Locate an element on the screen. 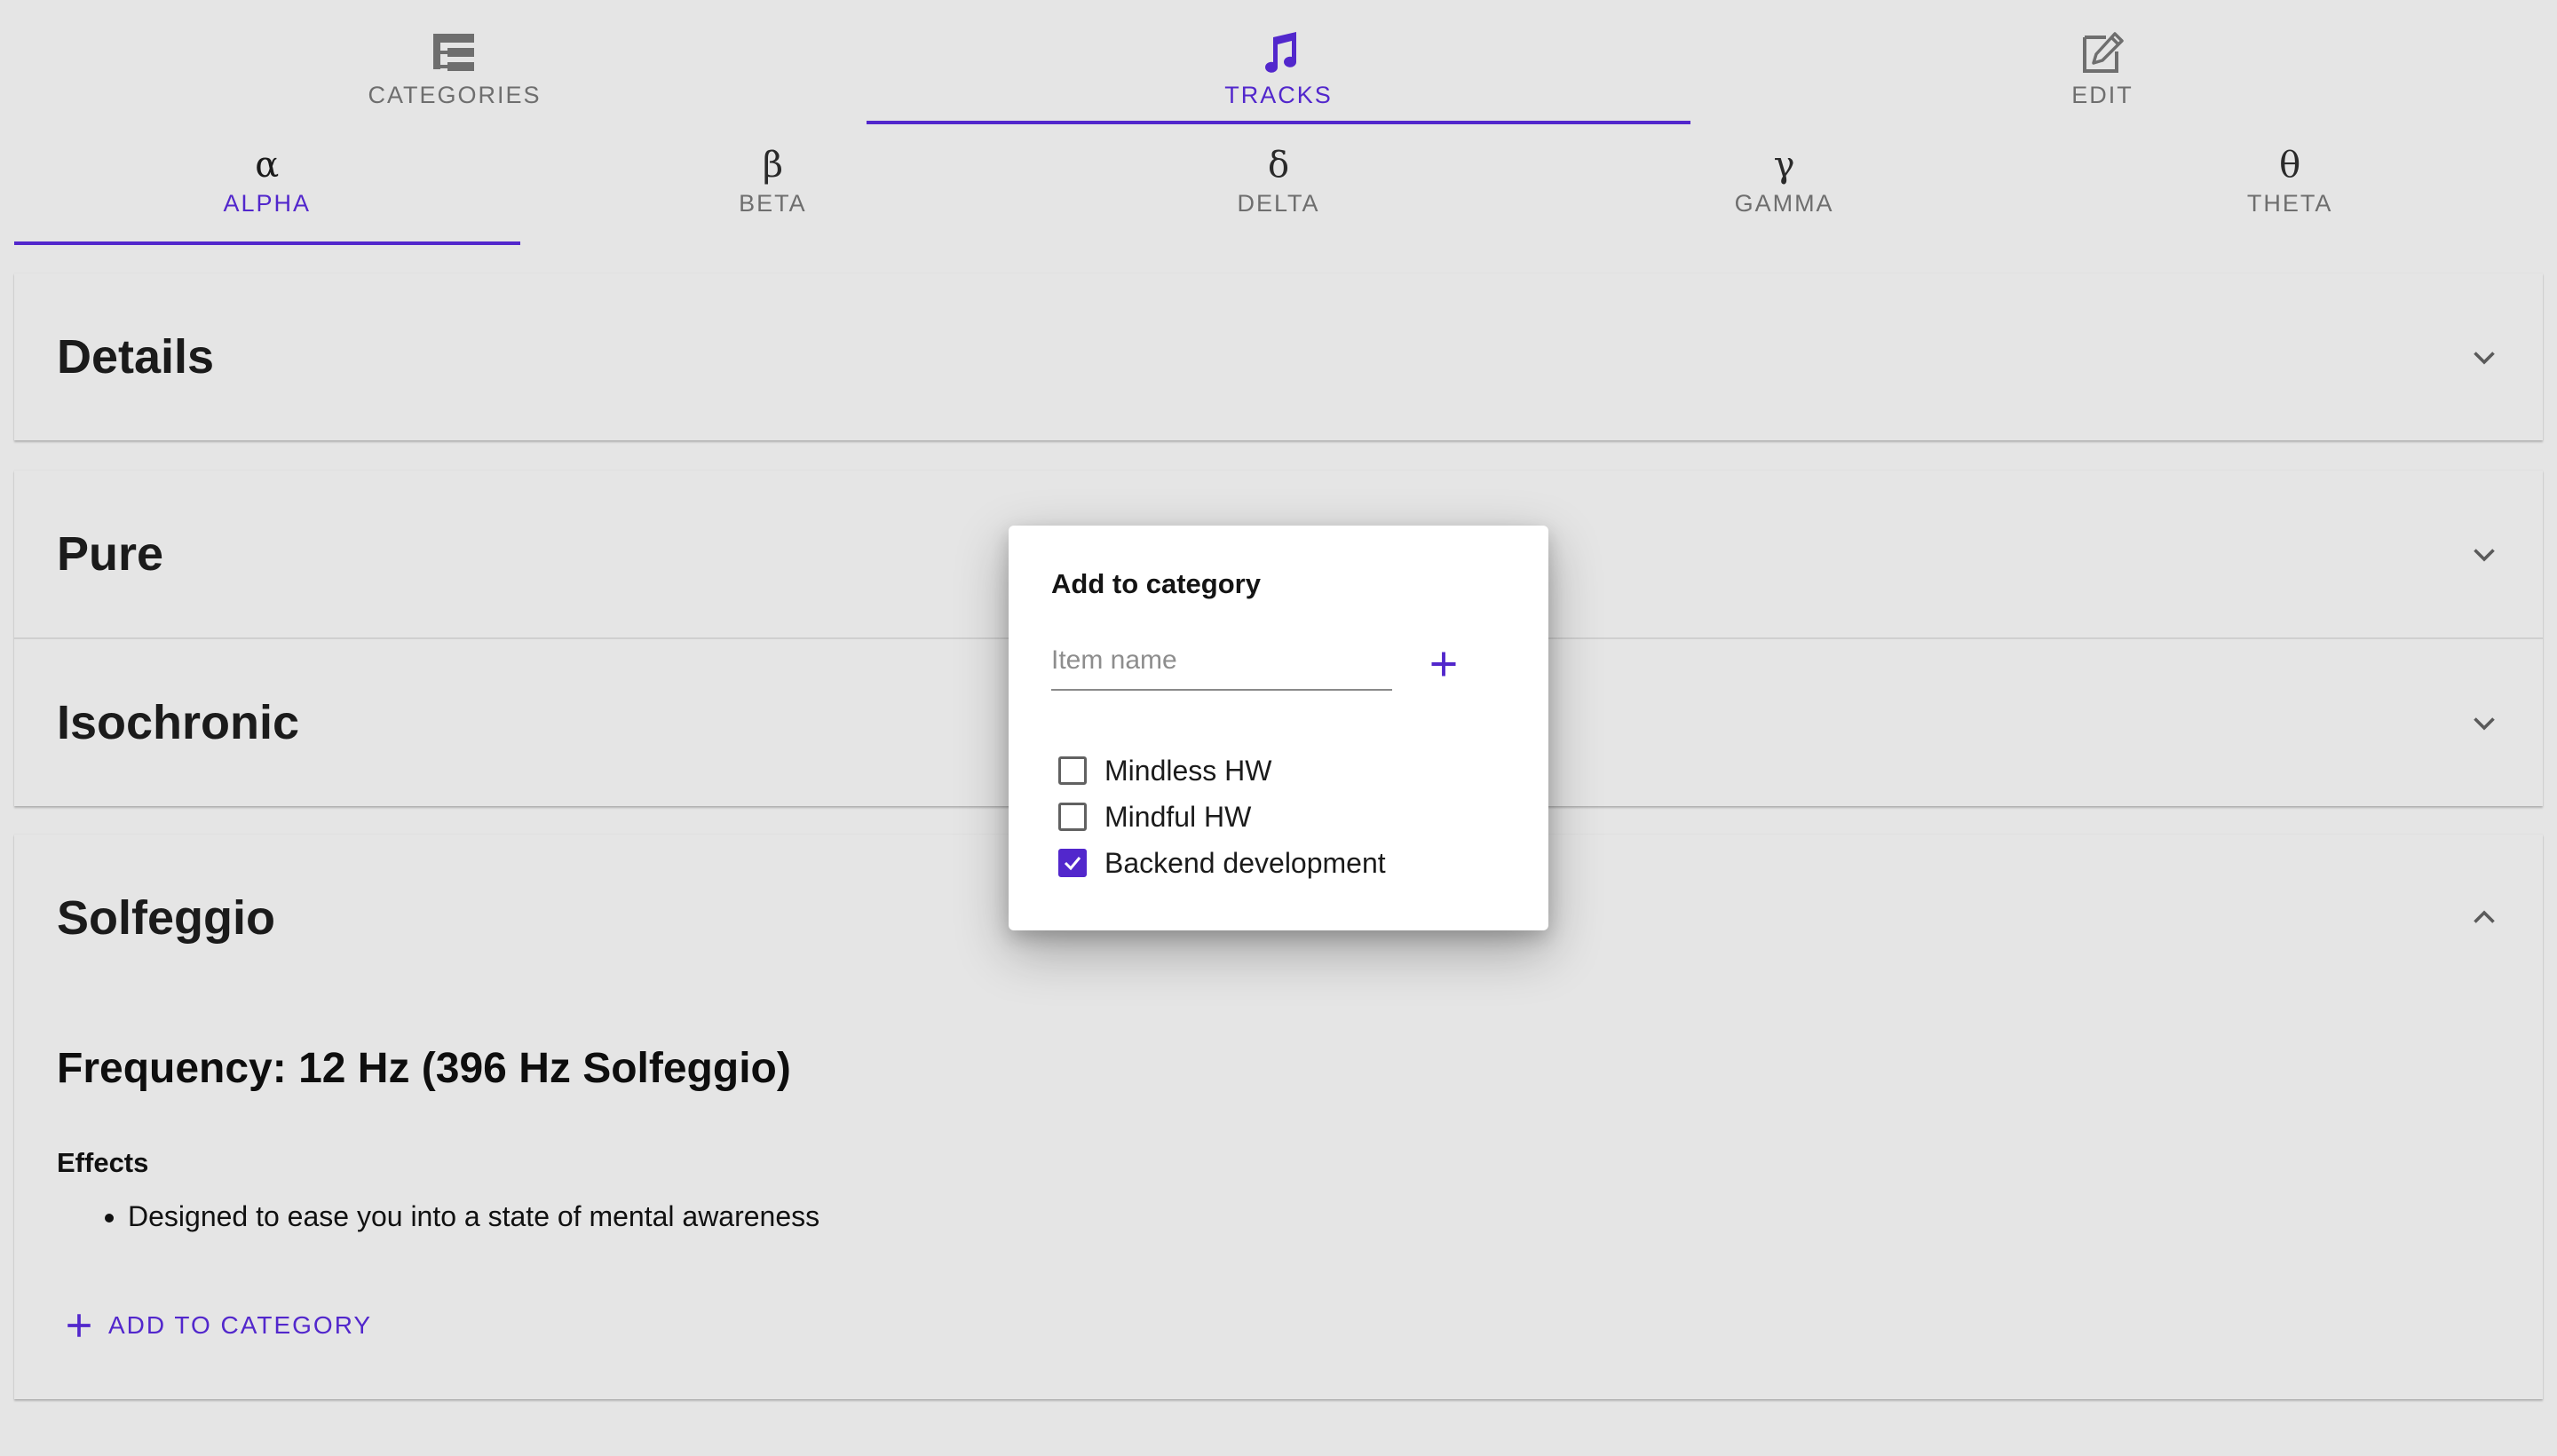 Image resolution: width=2557 pixels, height=1456 pixels. category-option-backend-development: Backend development is located at coordinates (1218, 863).